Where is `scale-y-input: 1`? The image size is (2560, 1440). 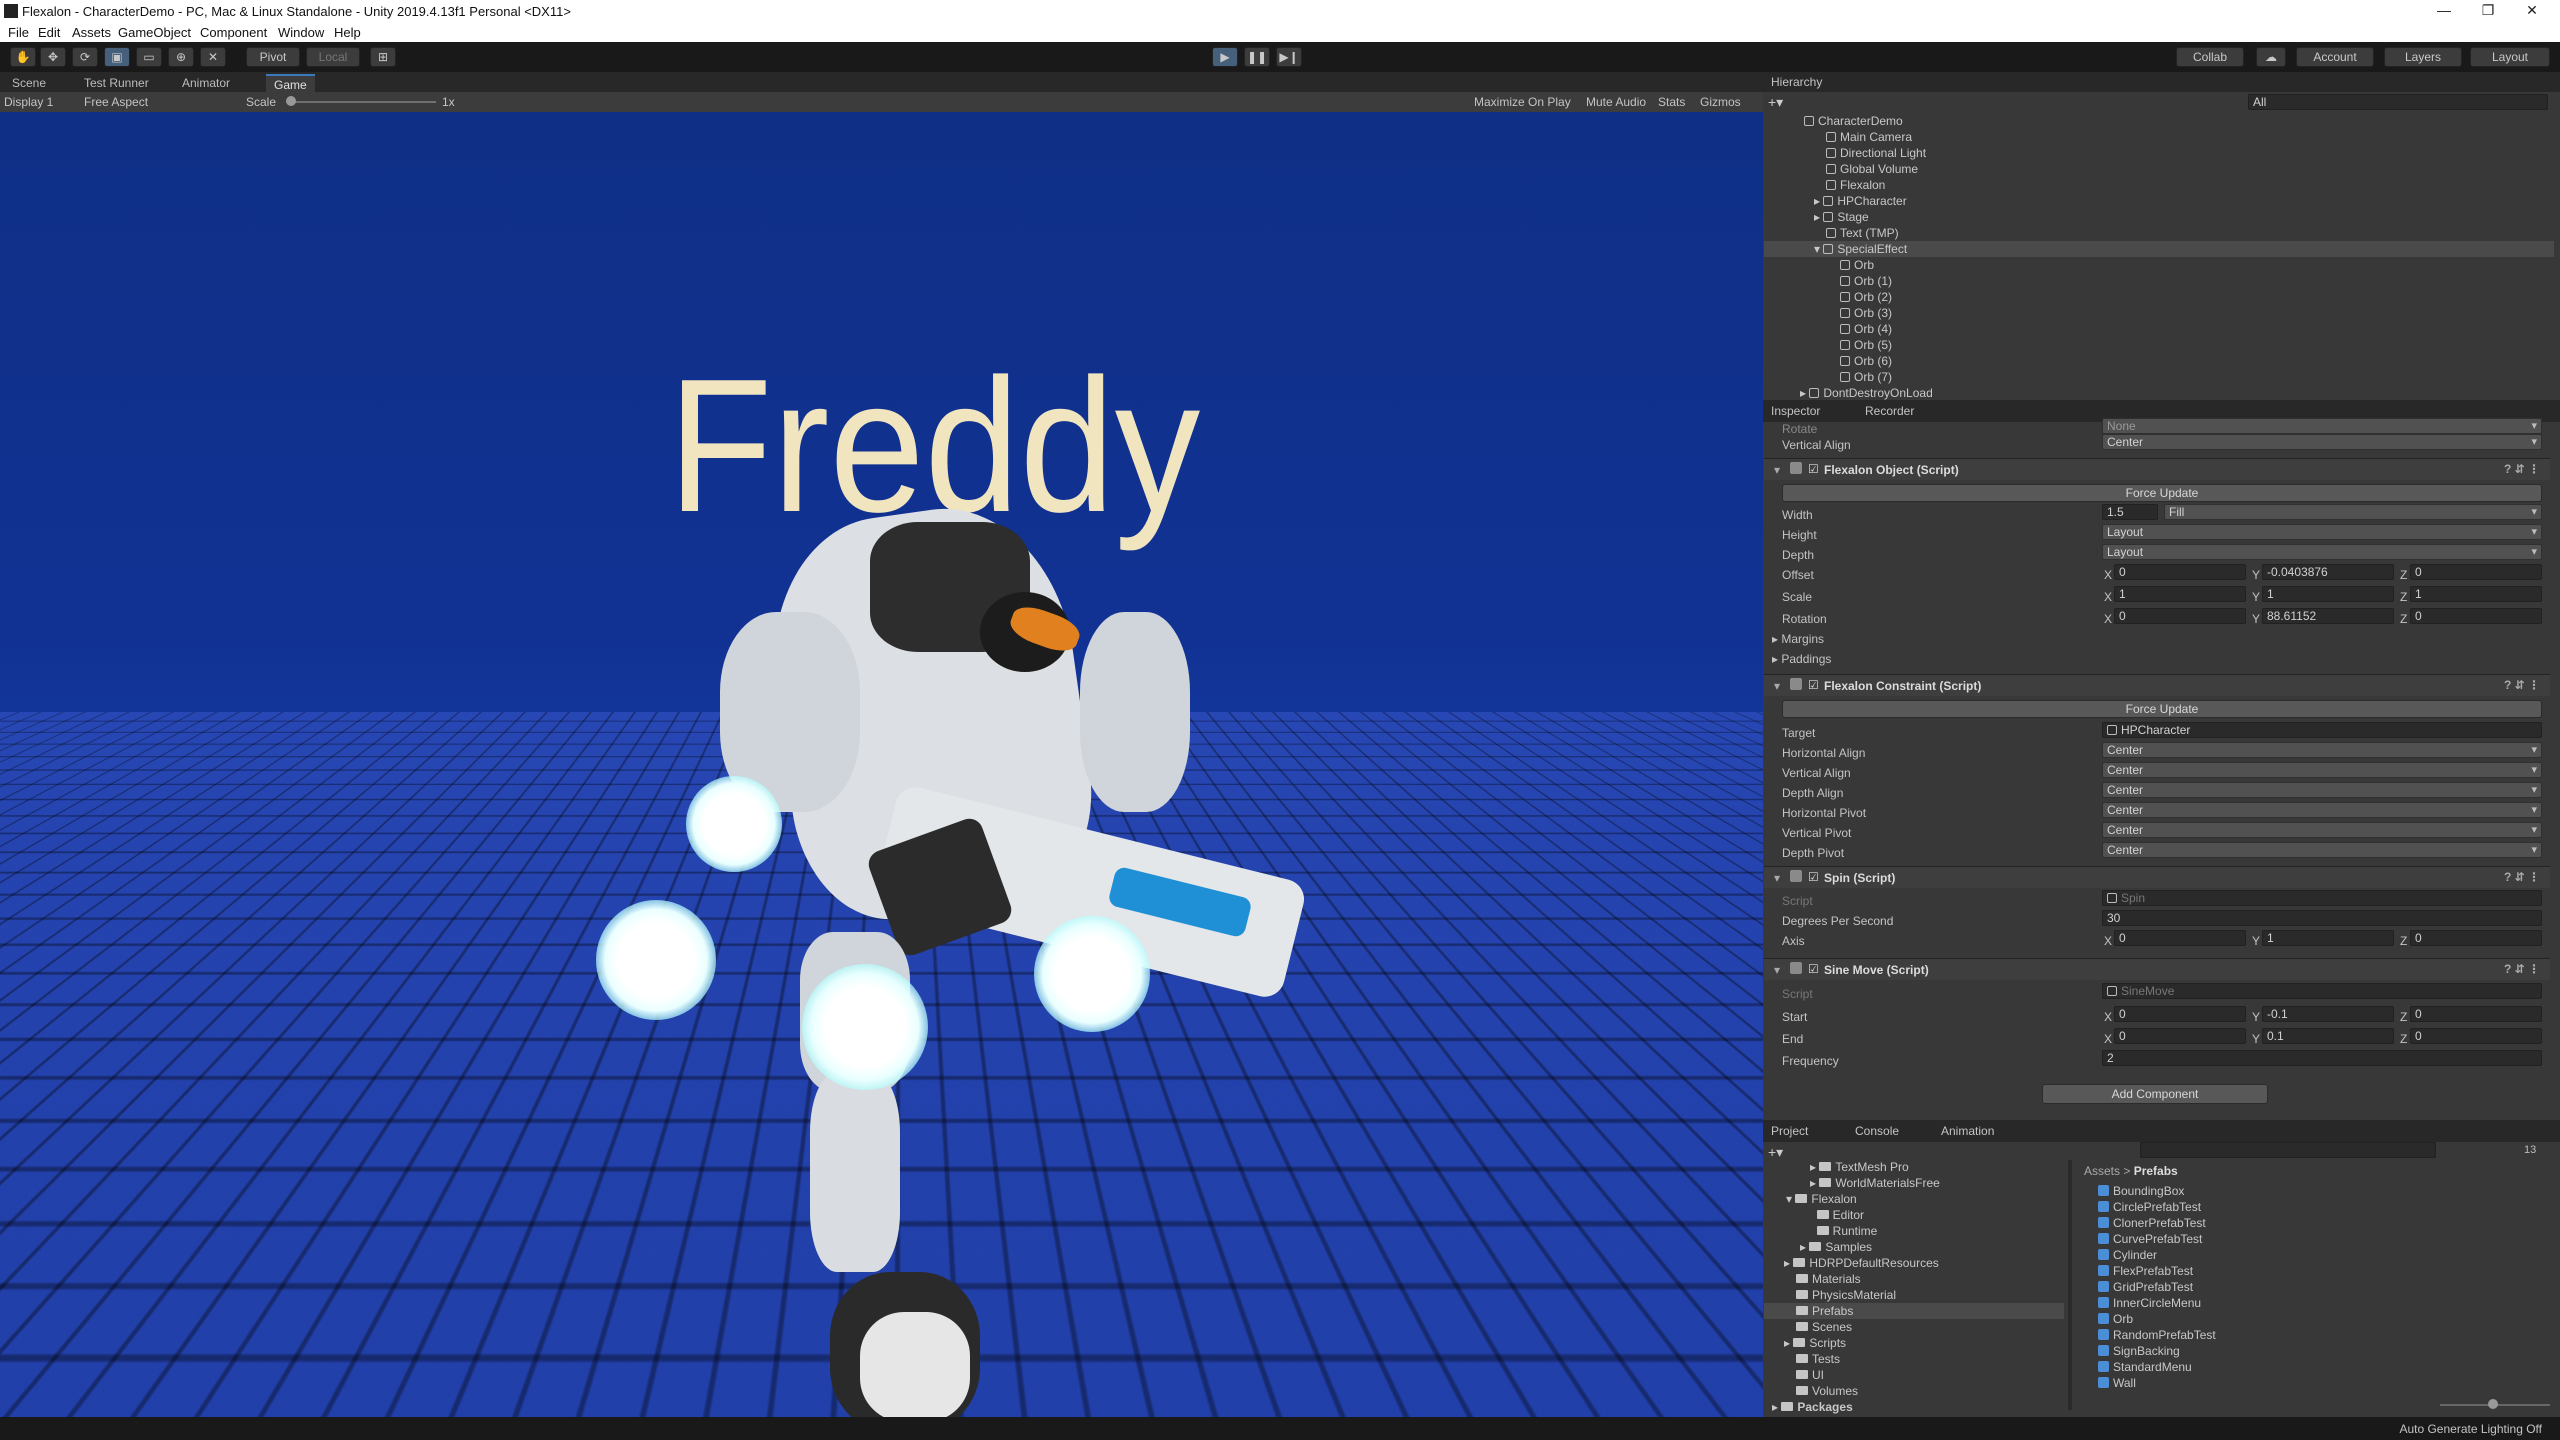 scale-y-input: 1 is located at coordinates (2328, 594).